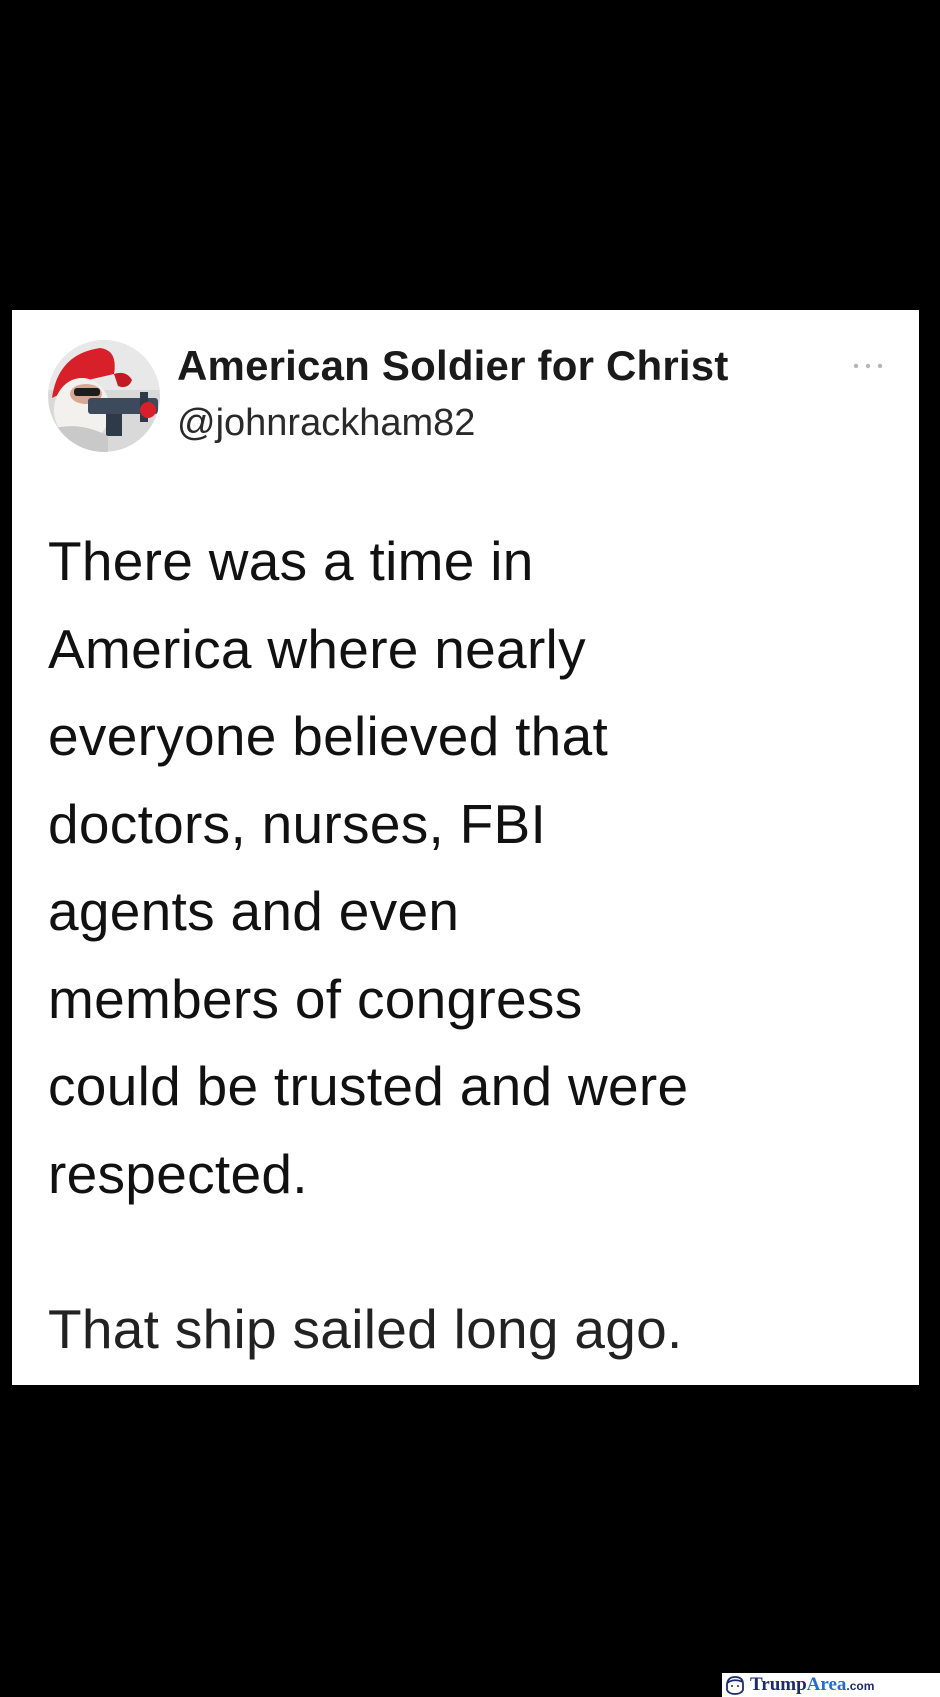 This screenshot has height=1697, width=940. I want to click on more-options-icon, so click(868, 366).